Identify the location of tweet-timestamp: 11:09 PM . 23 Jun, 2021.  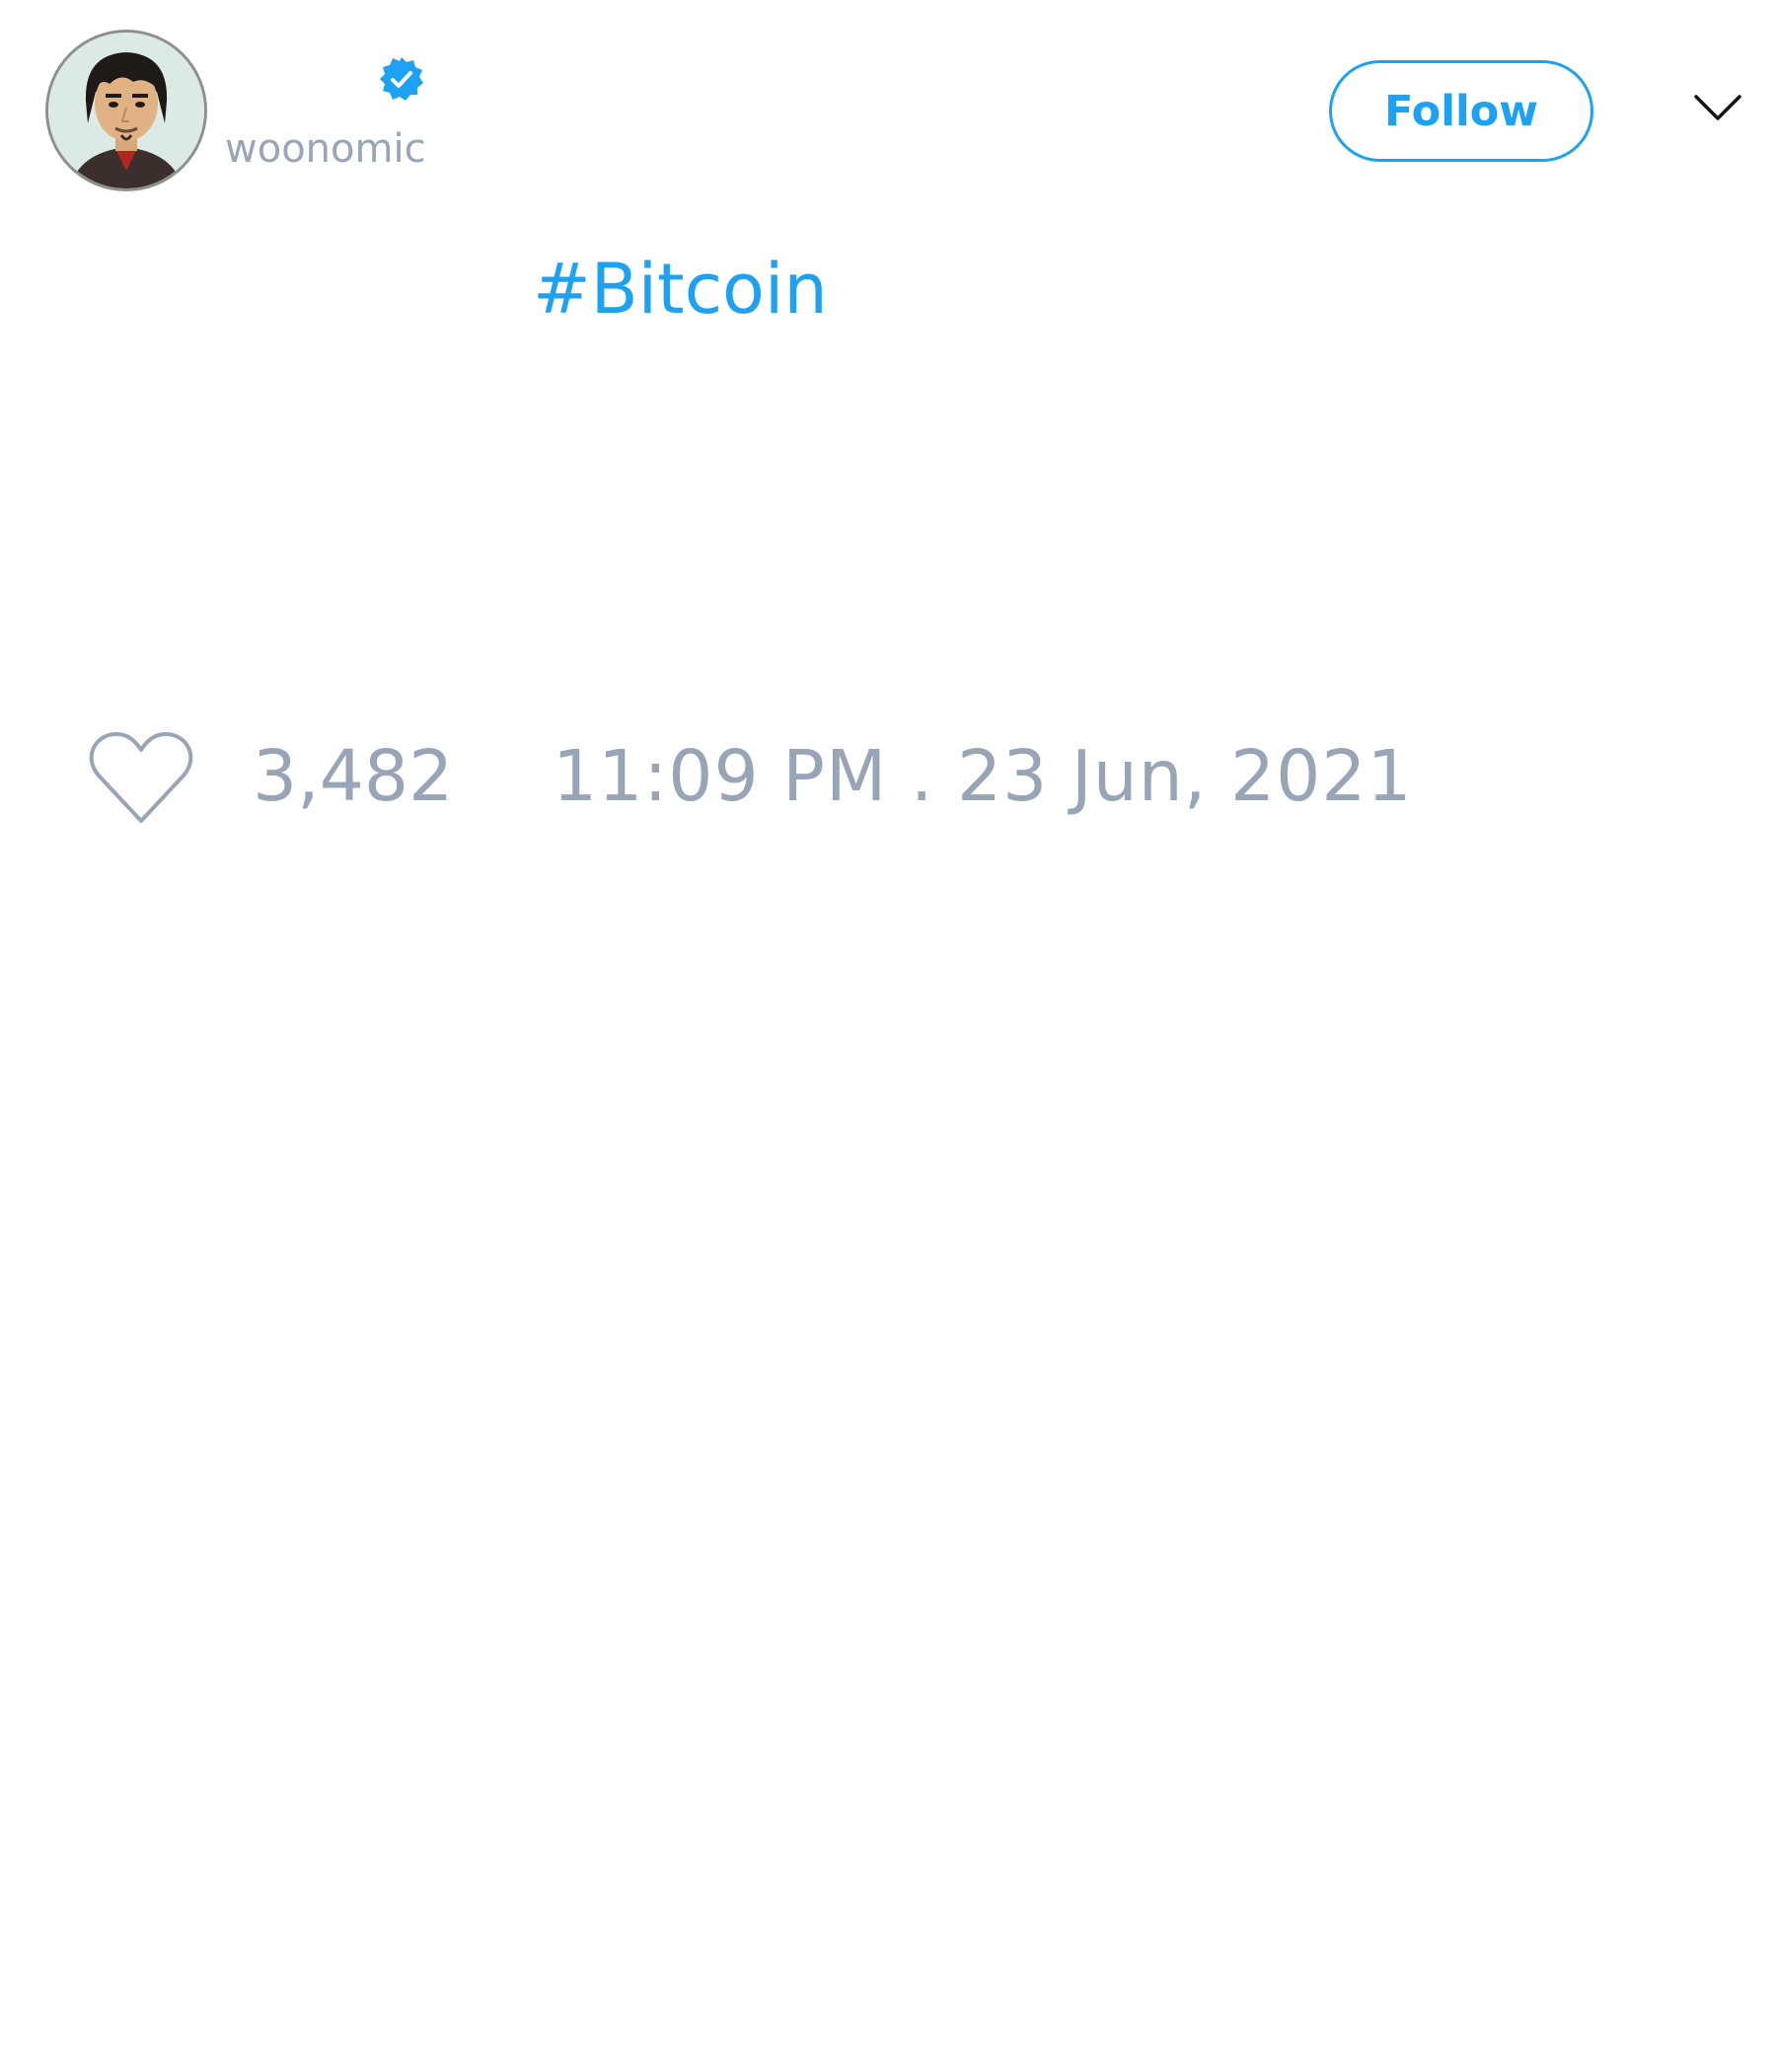
(983, 777).